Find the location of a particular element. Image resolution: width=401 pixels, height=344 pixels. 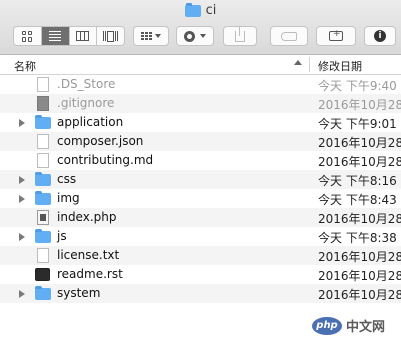

file-name: system is located at coordinates (79, 293).